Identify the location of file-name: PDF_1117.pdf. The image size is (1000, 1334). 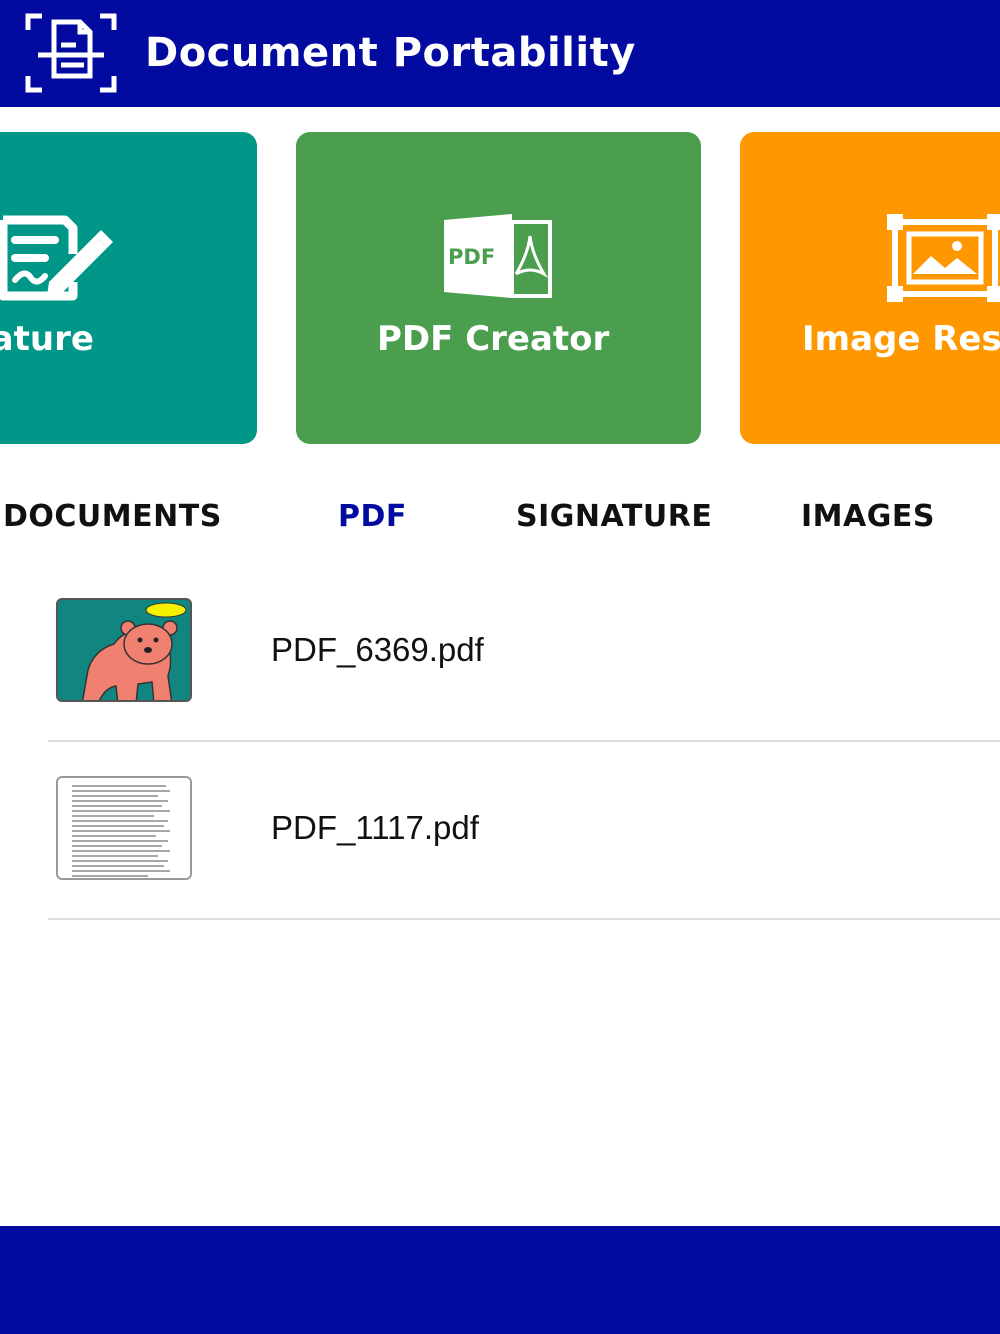
(375, 827).